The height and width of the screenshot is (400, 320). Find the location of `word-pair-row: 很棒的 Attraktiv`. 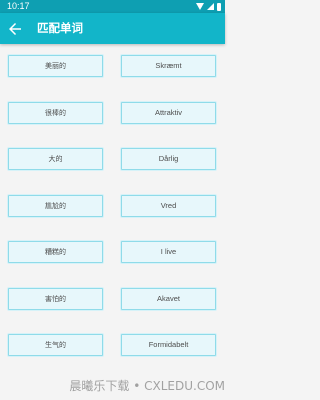

word-pair-row: 很棒的 Attraktiv is located at coordinates (112, 113).